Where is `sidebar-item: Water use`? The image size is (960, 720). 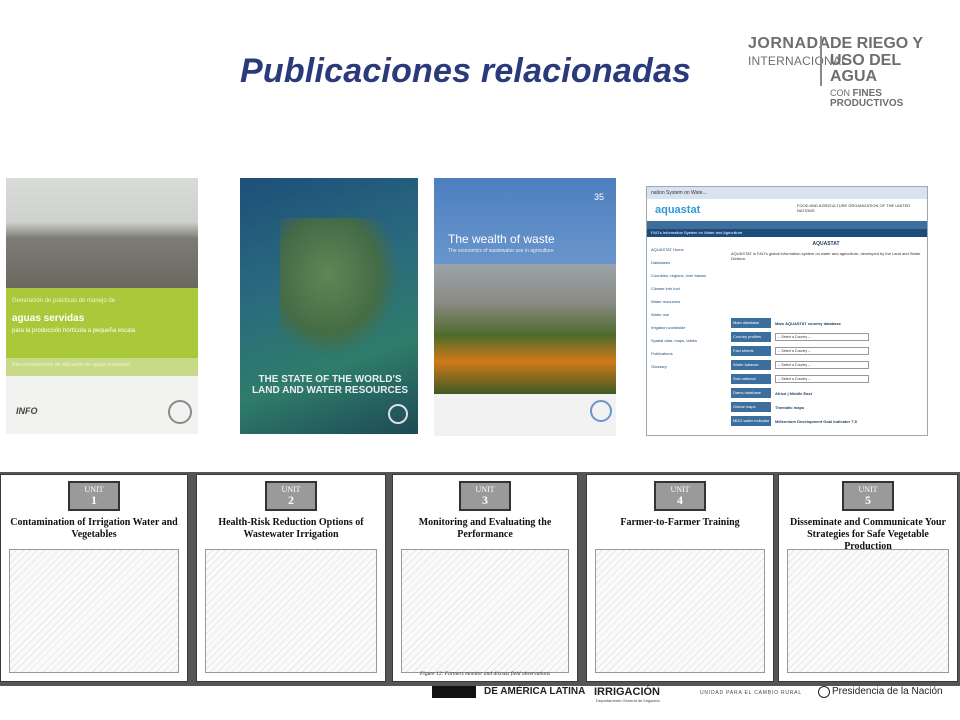
sidebar-item: Water use is located at coordinates (660, 314).